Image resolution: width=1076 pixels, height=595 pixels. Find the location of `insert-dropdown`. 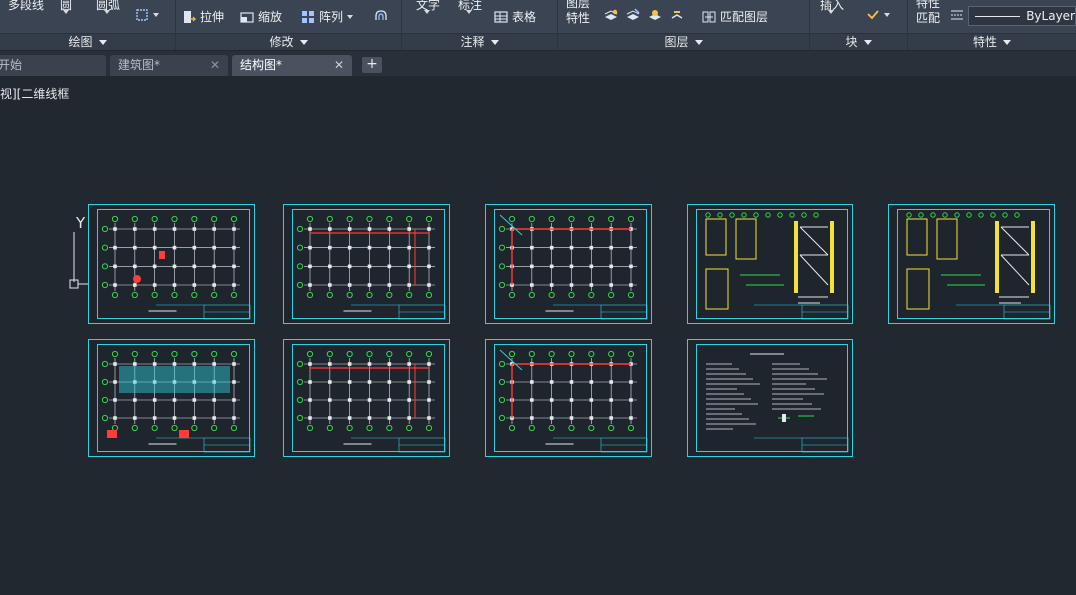

insert-dropdown is located at coordinates (831, 12).